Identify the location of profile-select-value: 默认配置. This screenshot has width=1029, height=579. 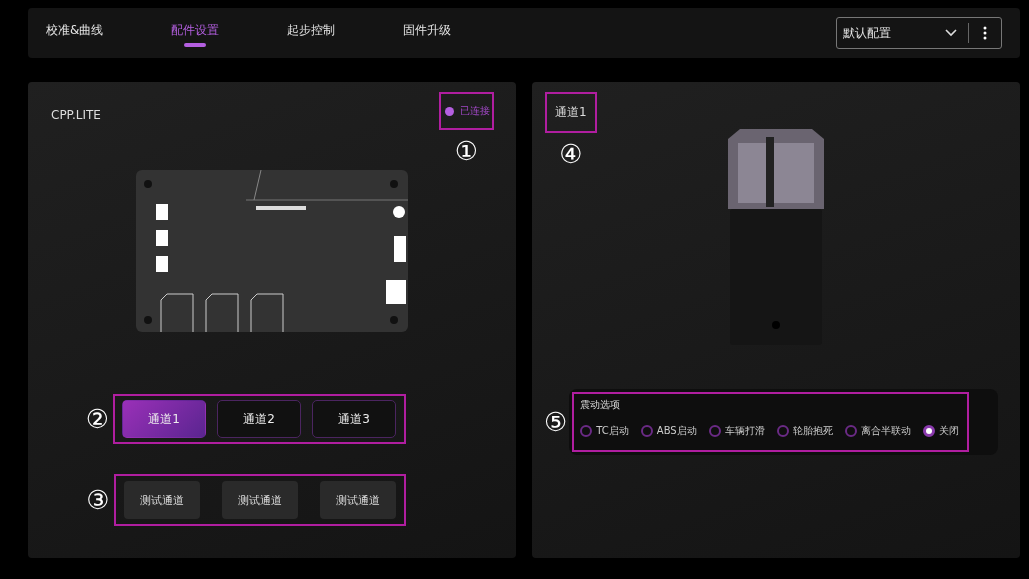
(867, 33).